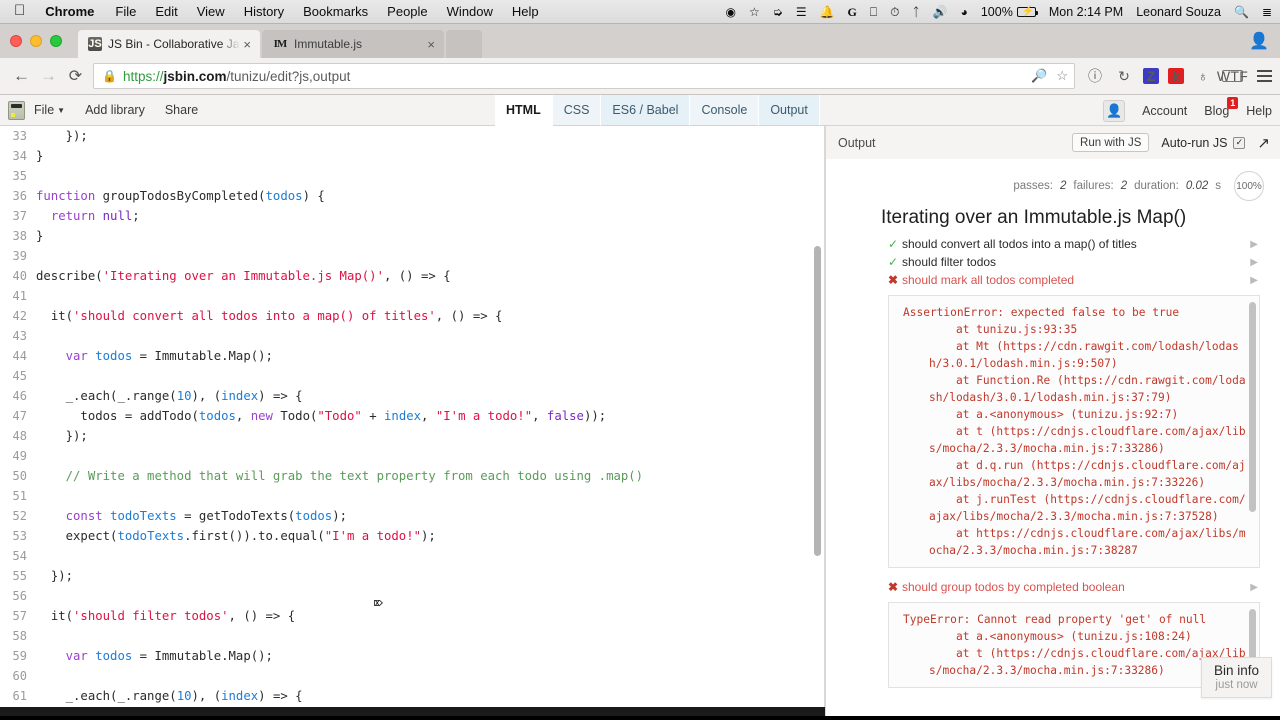 The height and width of the screenshot is (720, 1280). What do you see at coordinates (1178, 12) in the screenshot?
I see `user-name: Leonard Souza` at bounding box center [1178, 12].